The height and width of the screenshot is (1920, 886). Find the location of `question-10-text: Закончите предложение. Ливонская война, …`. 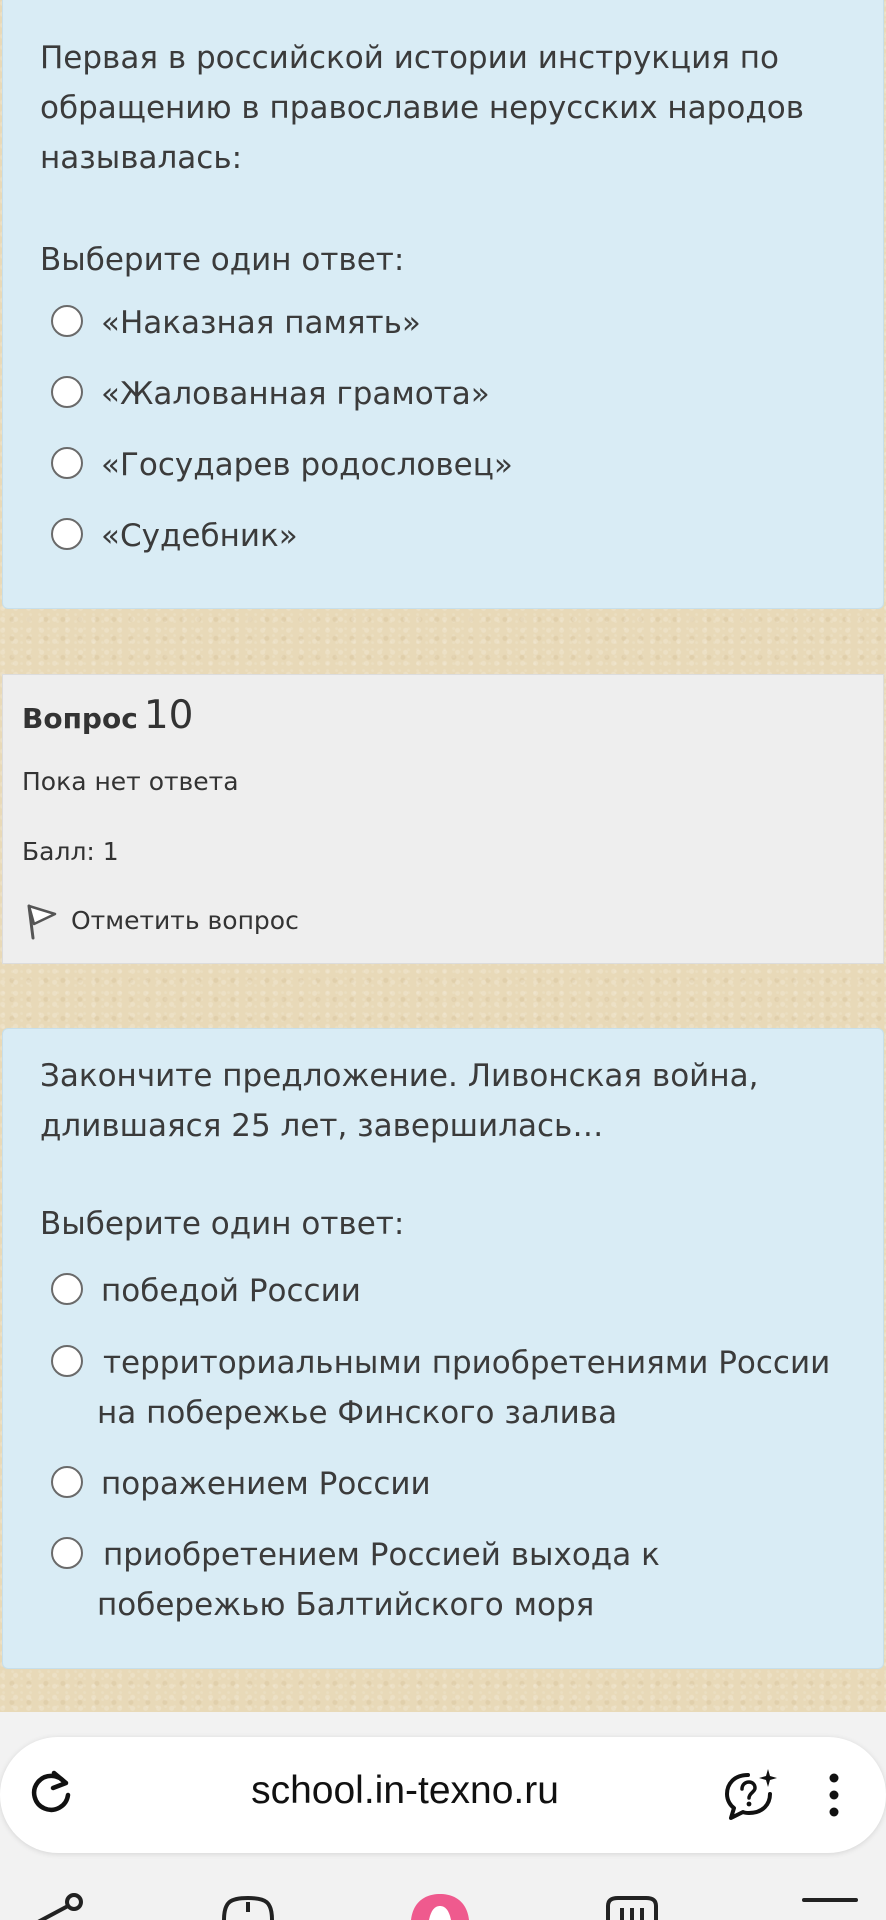

question-10-text: Закончите предложение. Ливонская война, … is located at coordinates (399, 1101).